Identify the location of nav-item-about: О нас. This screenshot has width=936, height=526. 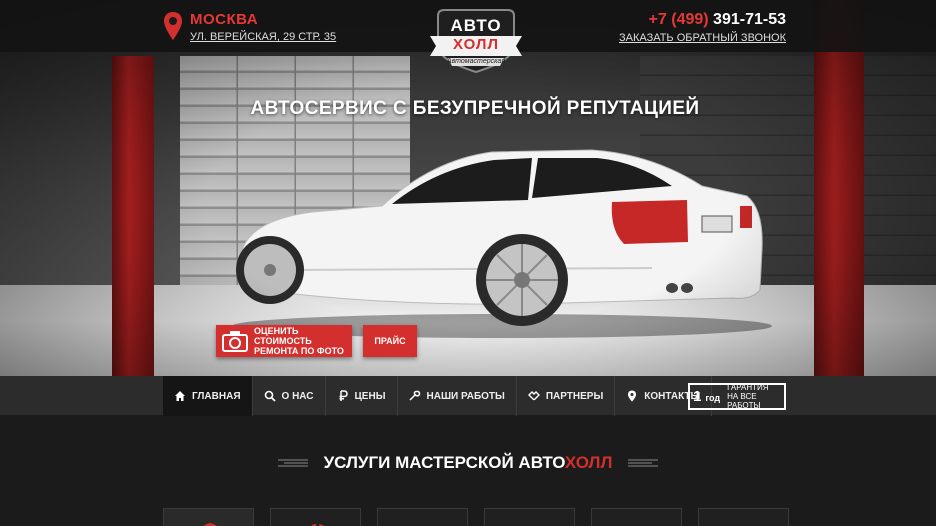
(289, 396).